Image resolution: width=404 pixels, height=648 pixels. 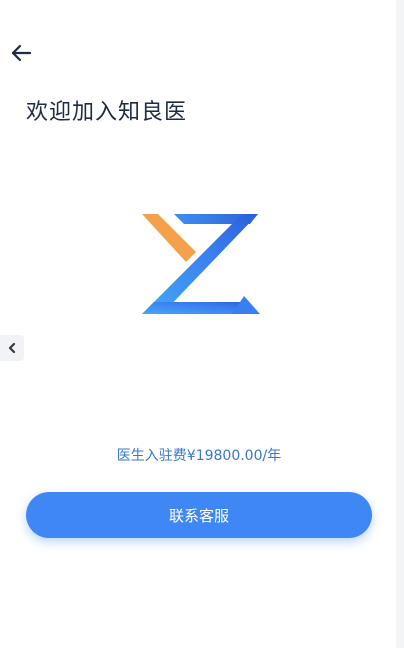 I want to click on zhiliangyi-logo-icon, so click(x=201, y=264).